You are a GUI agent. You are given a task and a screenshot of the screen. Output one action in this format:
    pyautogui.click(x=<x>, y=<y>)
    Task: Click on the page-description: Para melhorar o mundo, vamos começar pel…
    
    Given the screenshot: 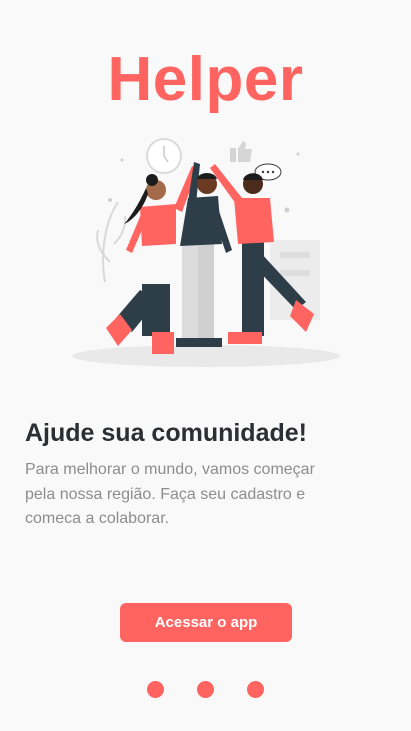 What is the action you would take?
    pyautogui.click(x=170, y=494)
    